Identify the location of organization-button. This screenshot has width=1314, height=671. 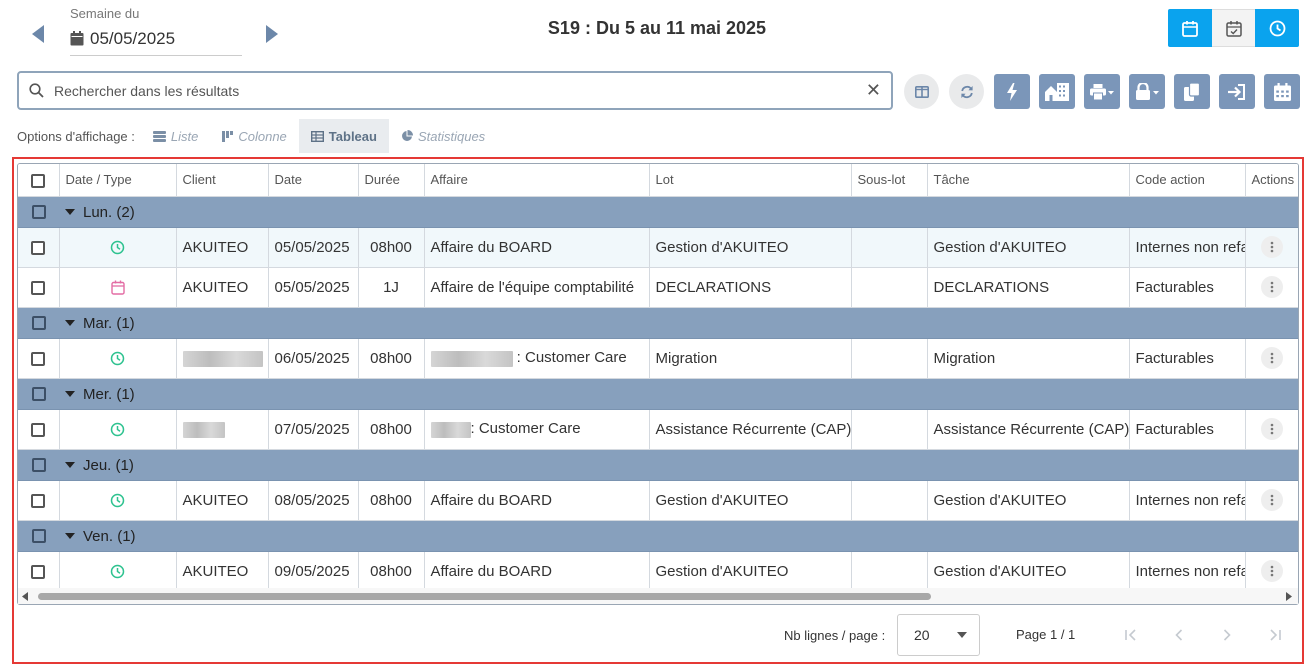
(1057, 91).